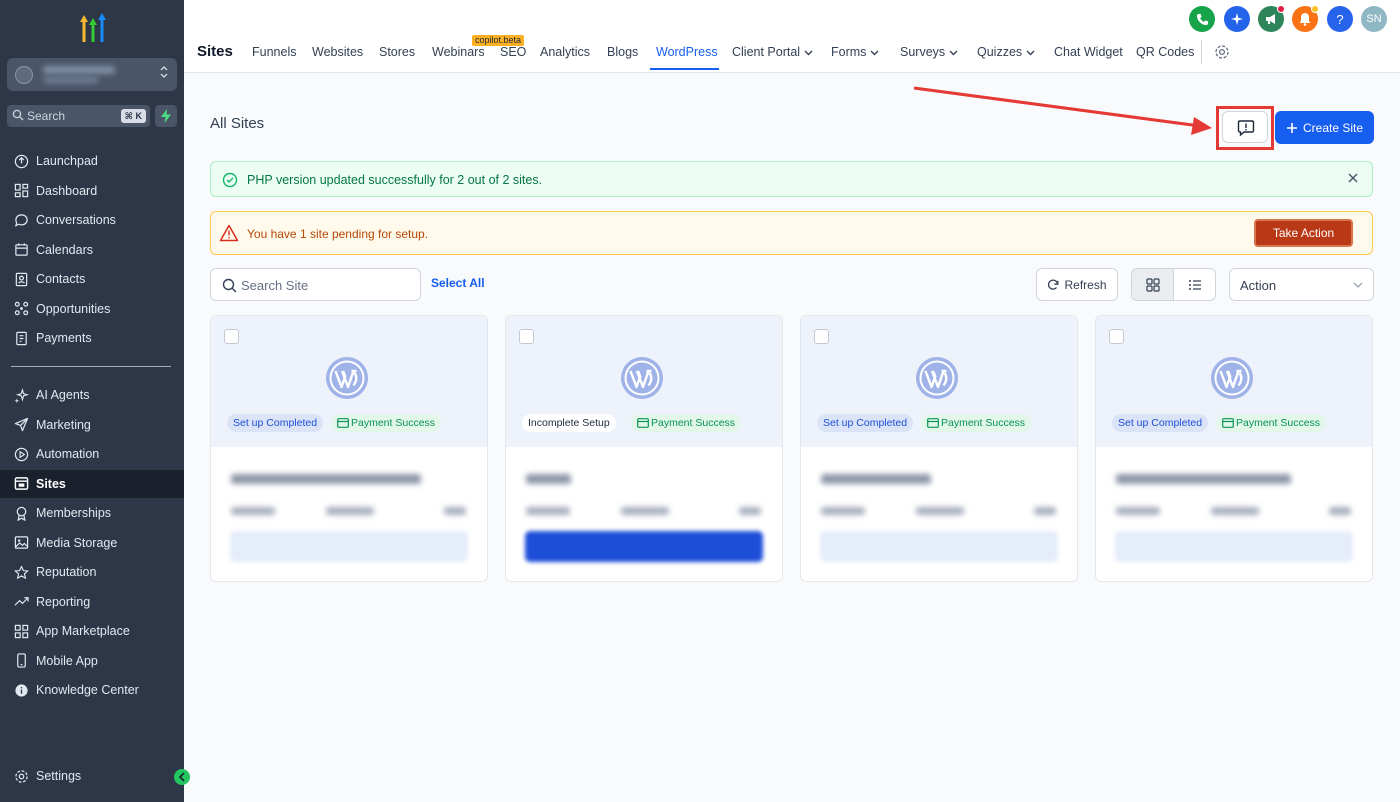  Describe the element at coordinates (513, 52) in the screenshot. I see `tab-seo: SEO` at that location.